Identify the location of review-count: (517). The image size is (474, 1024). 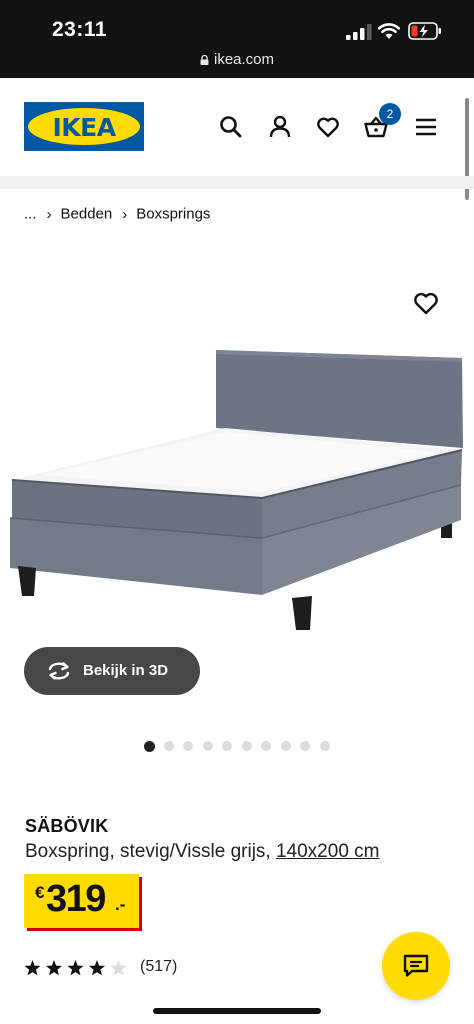
(158, 967).